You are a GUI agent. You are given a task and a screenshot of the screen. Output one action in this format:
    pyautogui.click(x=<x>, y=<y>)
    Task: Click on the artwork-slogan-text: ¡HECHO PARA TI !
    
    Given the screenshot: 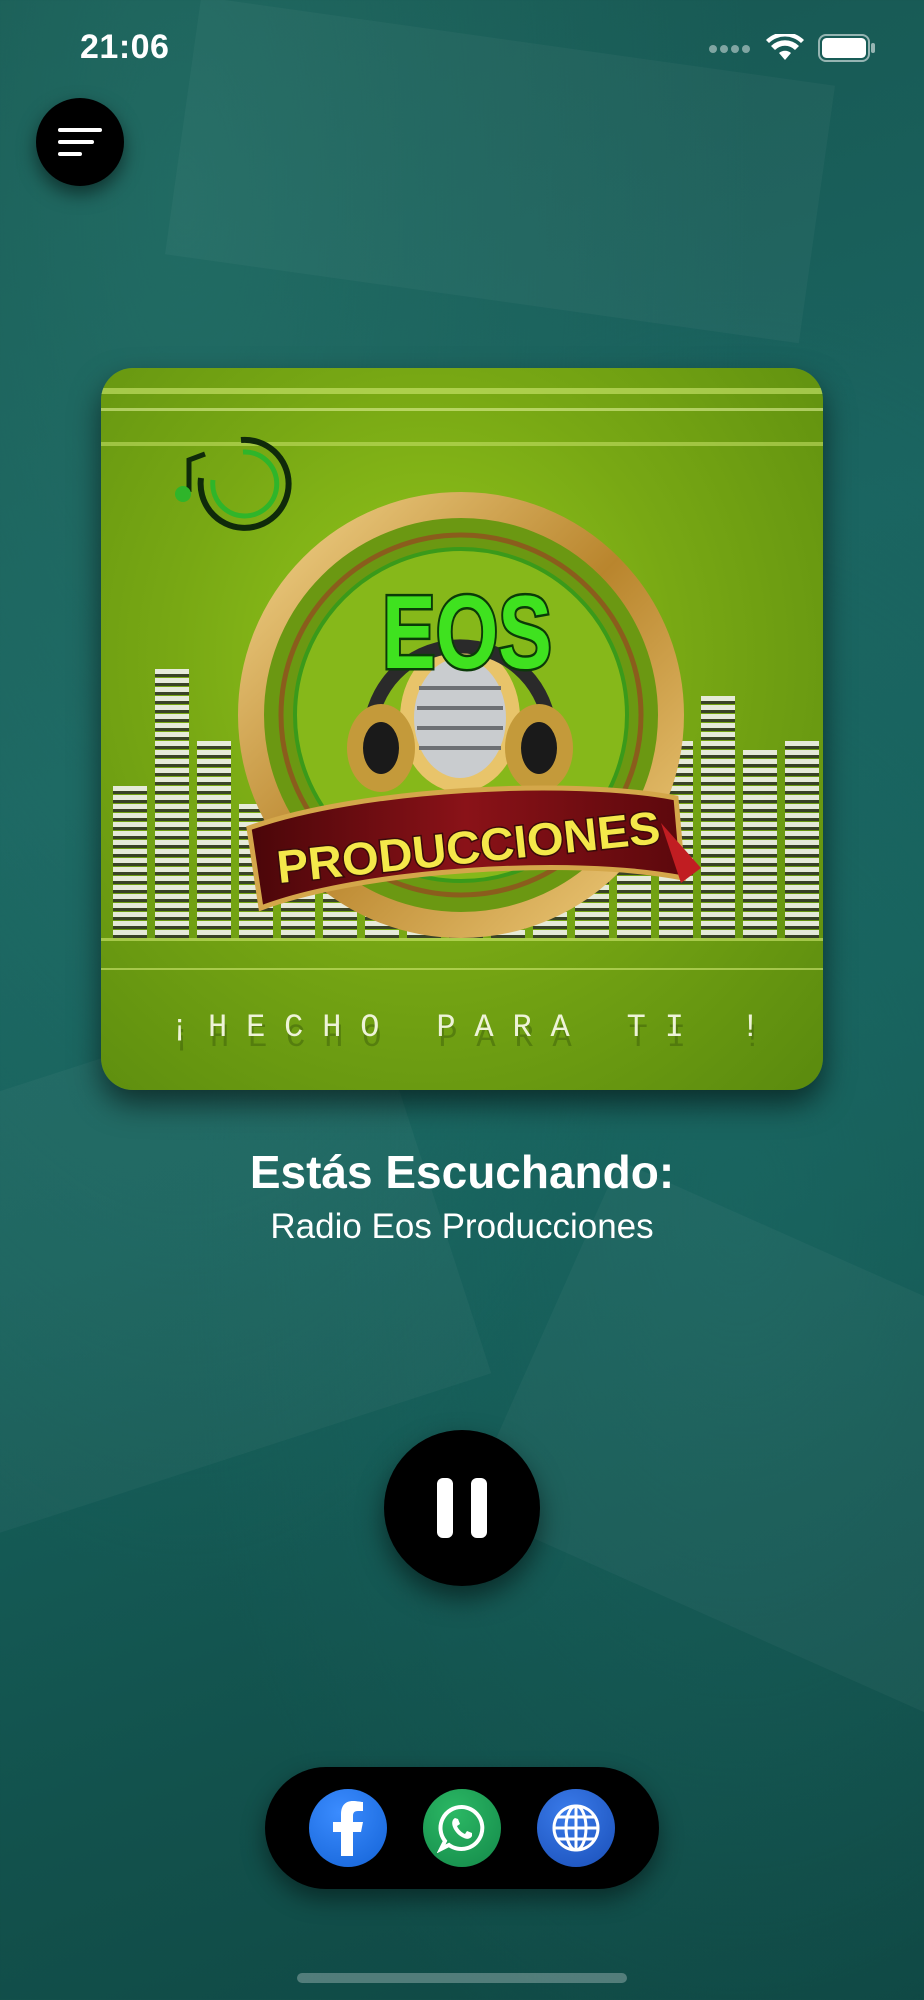 What is the action you would take?
    pyautogui.click(x=465, y=1027)
    